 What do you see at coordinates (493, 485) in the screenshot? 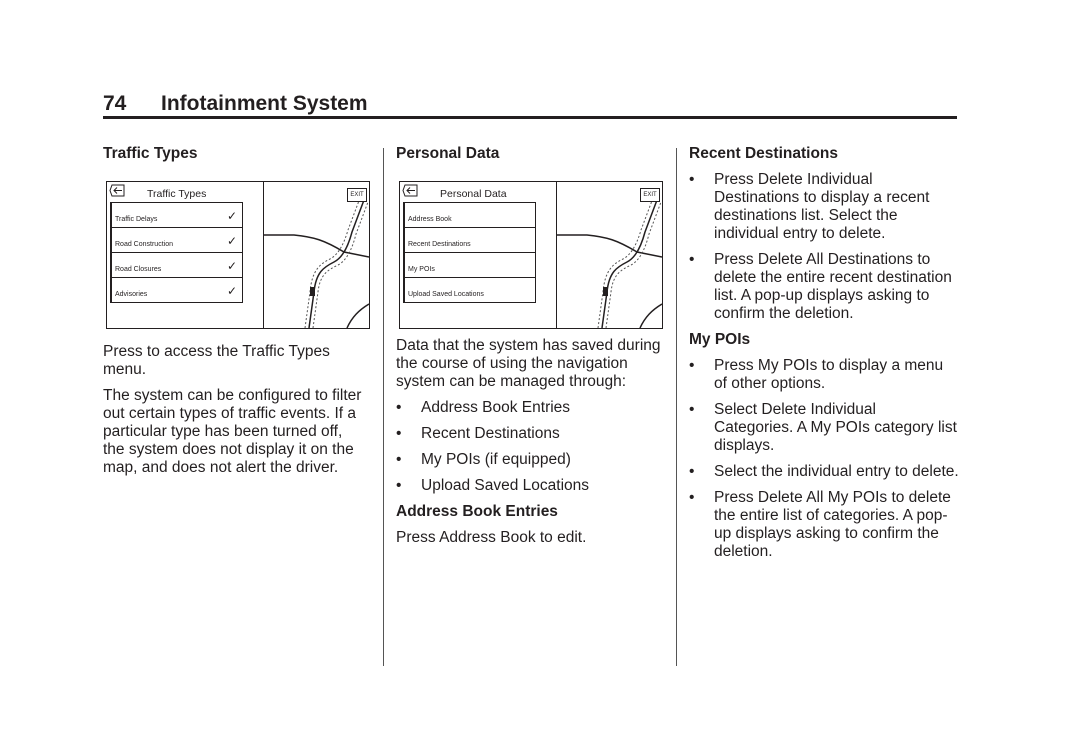
I see `list-item: • Upload Saved Locations` at bounding box center [493, 485].